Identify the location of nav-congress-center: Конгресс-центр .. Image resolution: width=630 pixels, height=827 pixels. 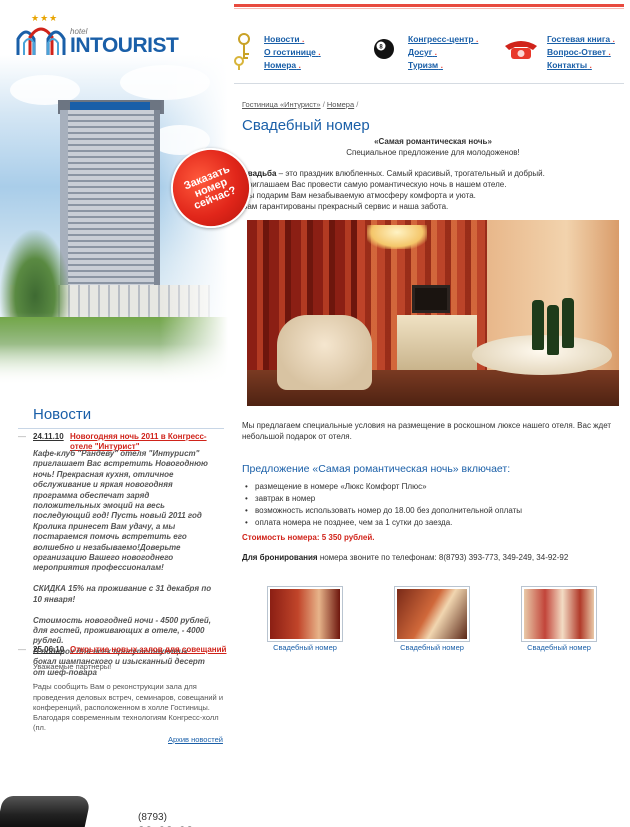
(443, 39).